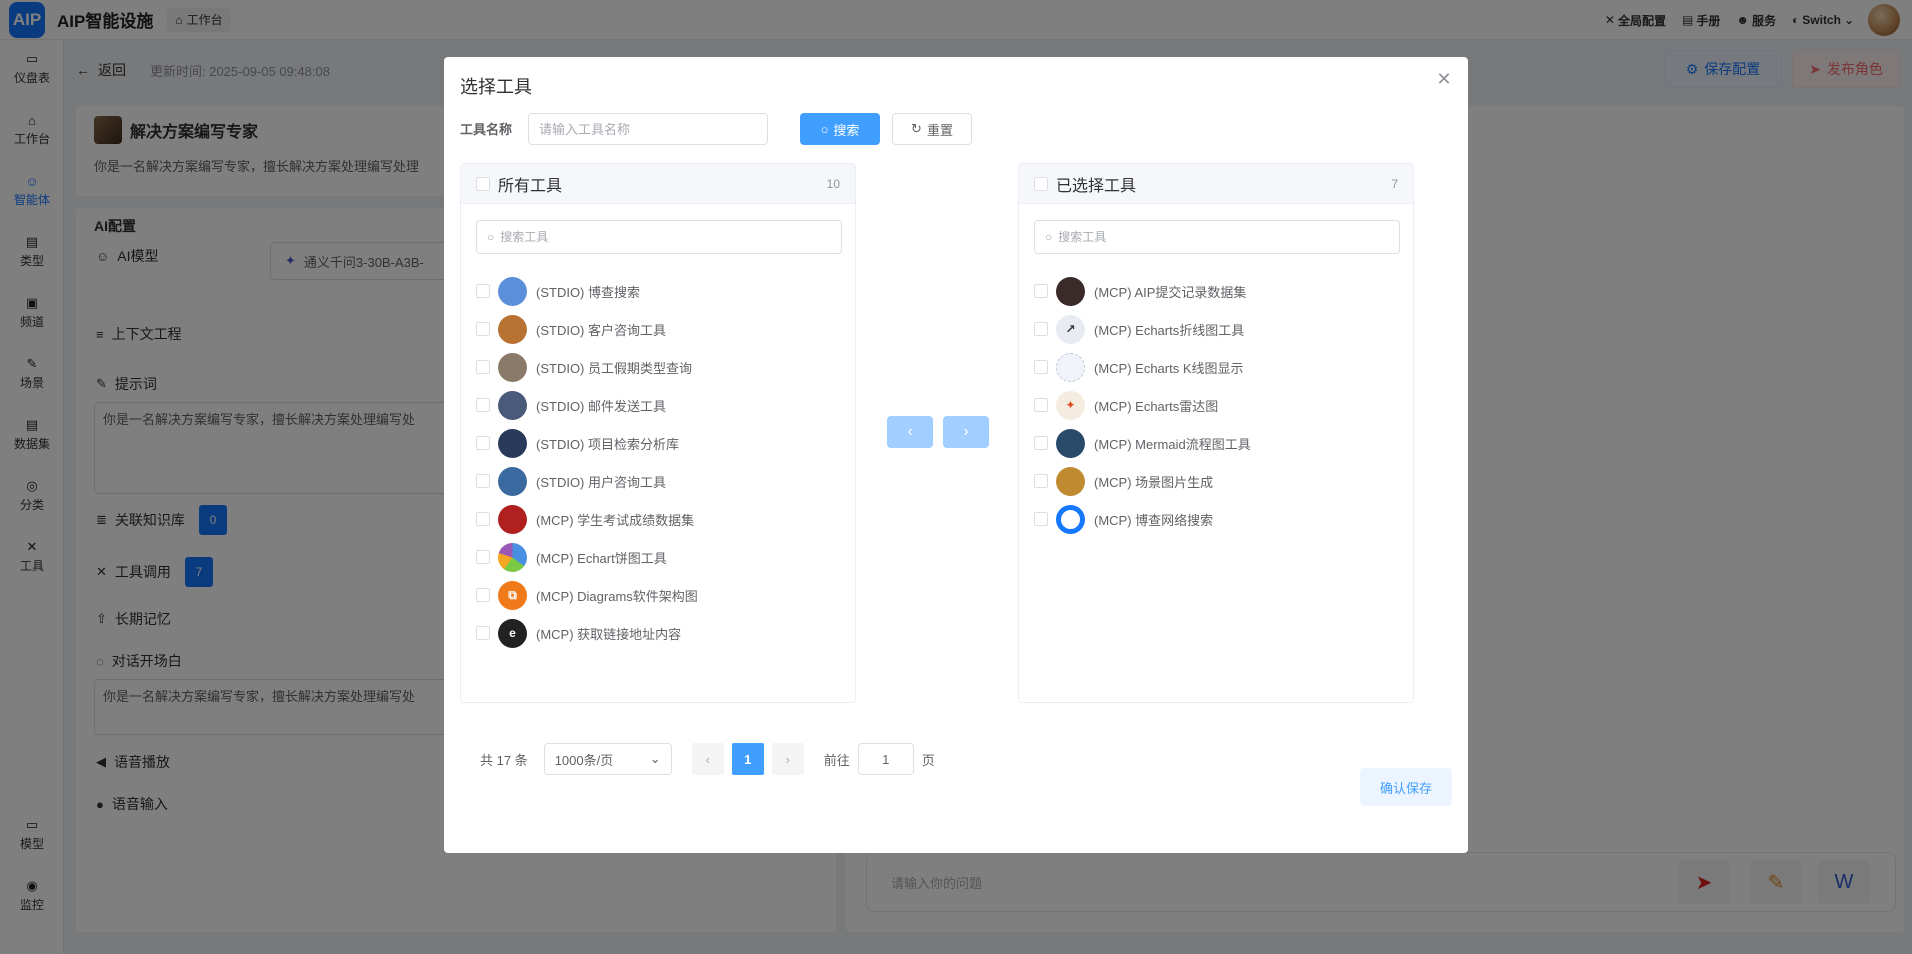 The height and width of the screenshot is (954, 1912). I want to click on list-item: ↗ (MCP) Echarts折线图工具, so click(1219, 329).